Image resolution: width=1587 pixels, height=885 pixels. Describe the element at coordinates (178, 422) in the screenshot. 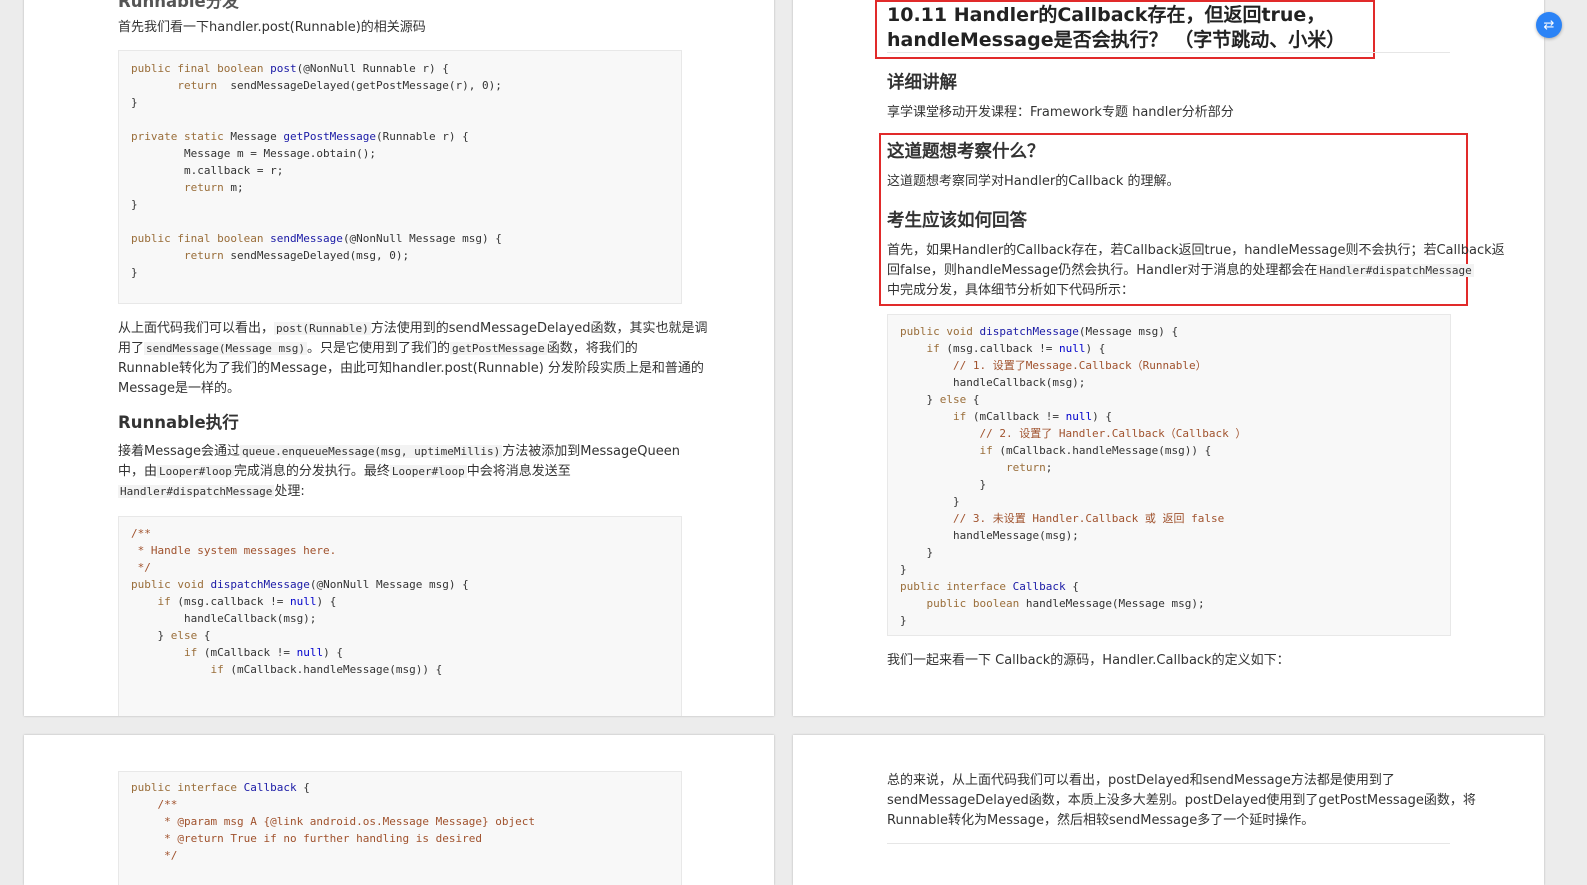

I see `section-heading-runnable-exec: Runnable执行` at that location.